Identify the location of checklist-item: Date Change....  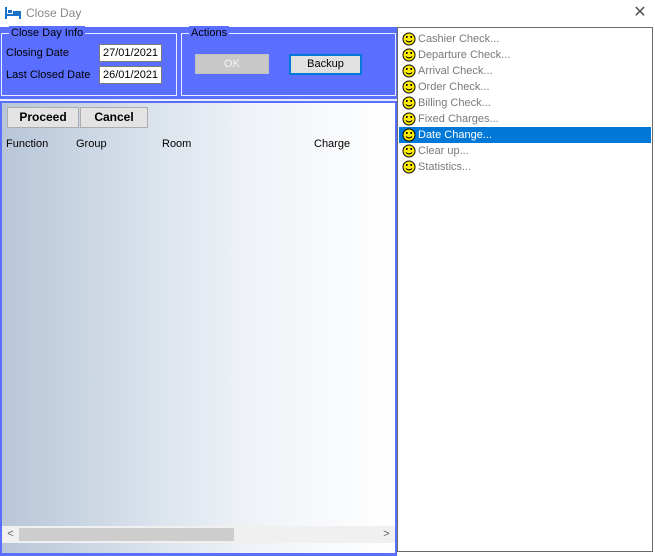
(525, 135).